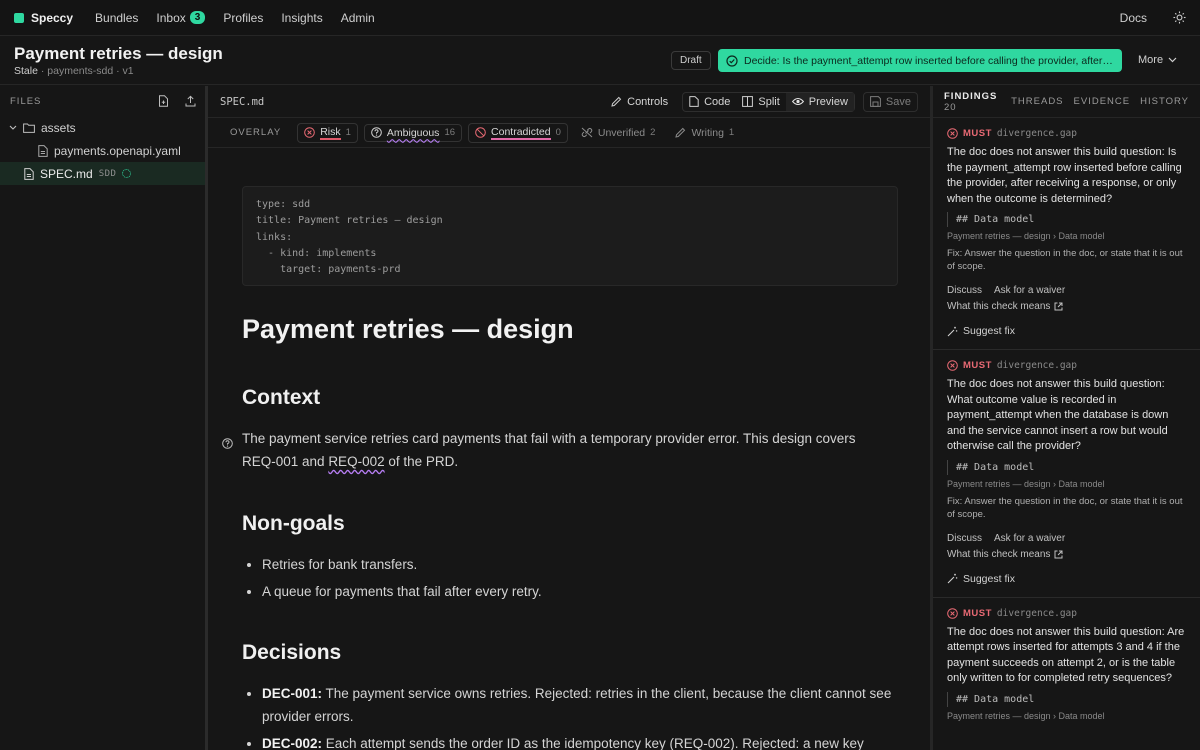 The width and height of the screenshot is (1200, 750). Describe the element at coordinates (163, 101) in the screenshot. I see `new-file-icon` at that location.